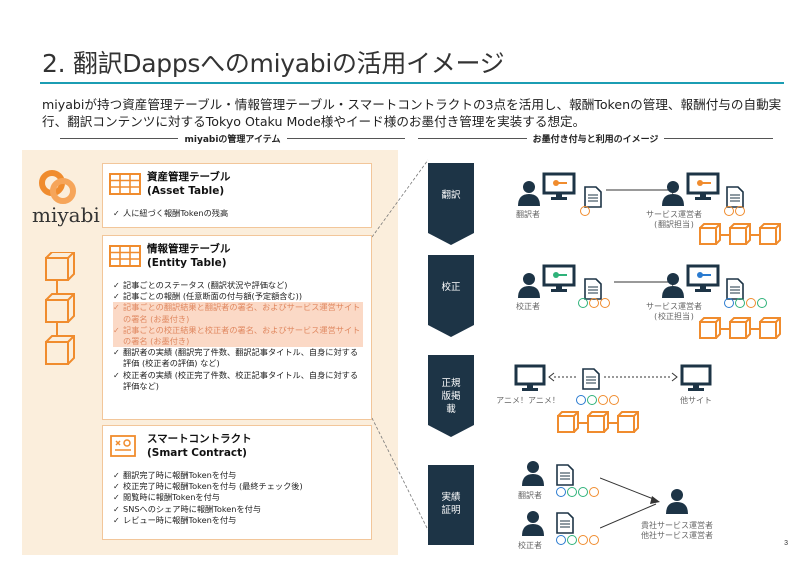  Describe the element at coordinates (400, 345) in the screenshot. I see `connector-lines` at that location.